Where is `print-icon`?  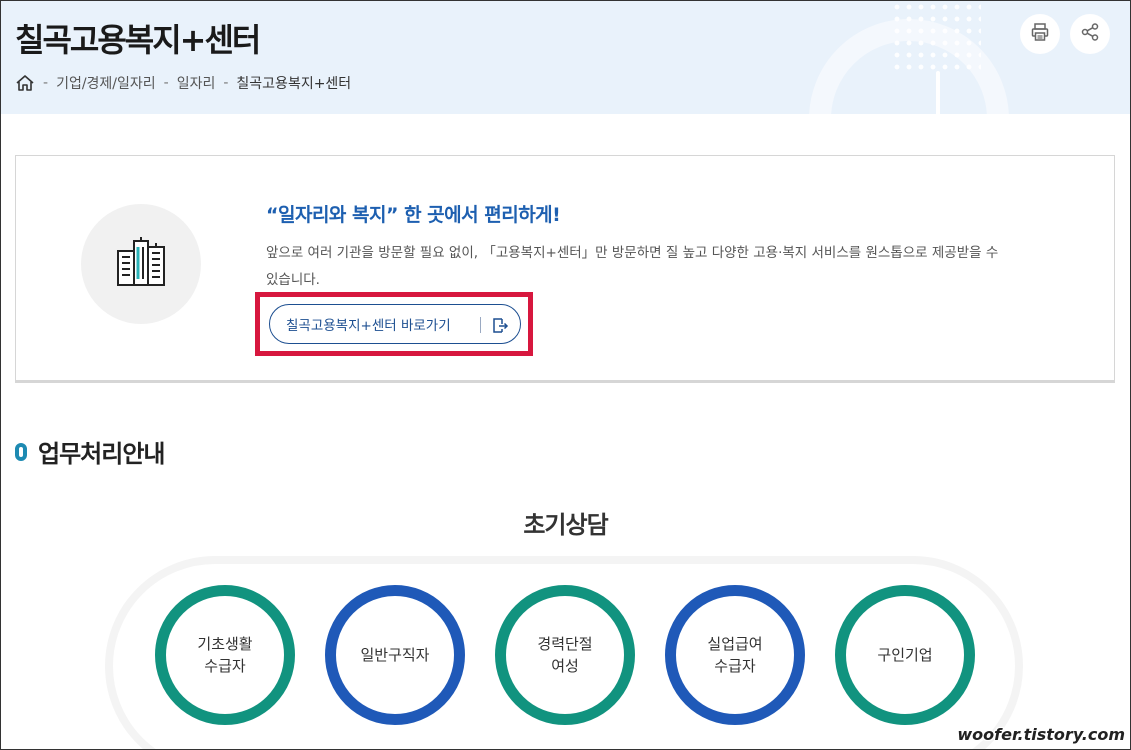
print-icon is located at coordinates (1040, 34).